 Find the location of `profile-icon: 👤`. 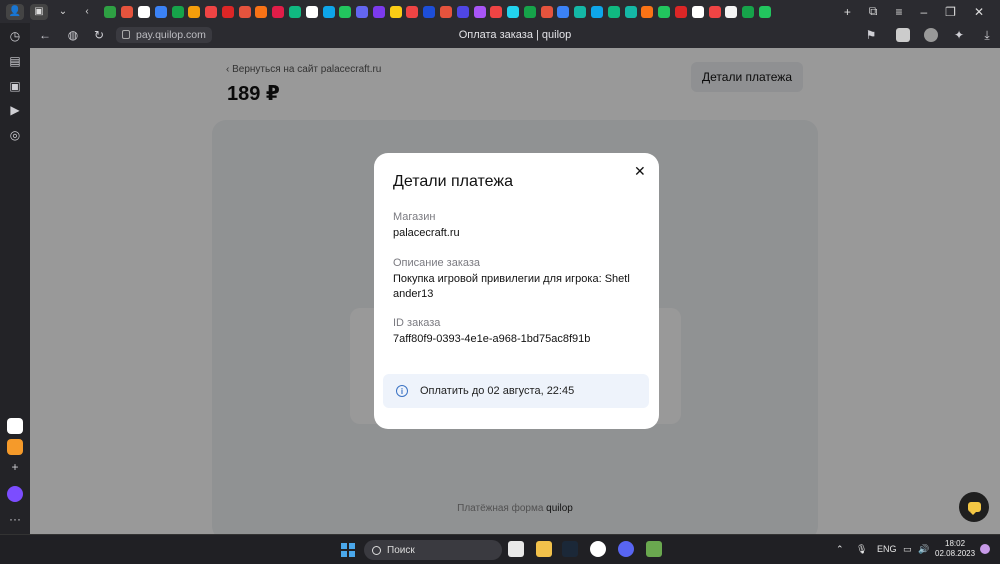

profile-icon: 👤 is located at coordinates (15, 11).